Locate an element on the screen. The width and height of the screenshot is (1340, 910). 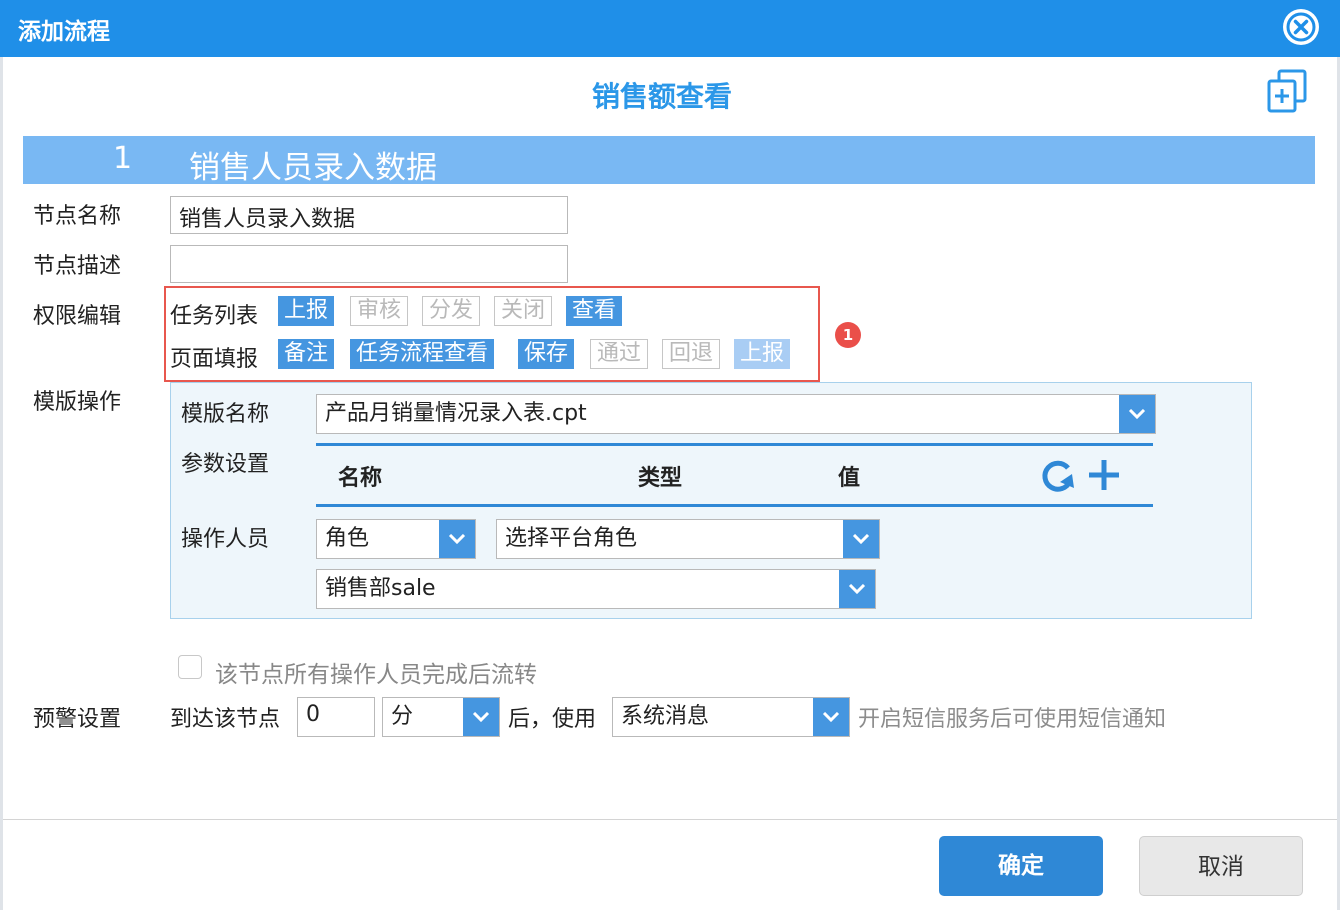
operator-type-select: 角色 is located at coordinates (396, 539).